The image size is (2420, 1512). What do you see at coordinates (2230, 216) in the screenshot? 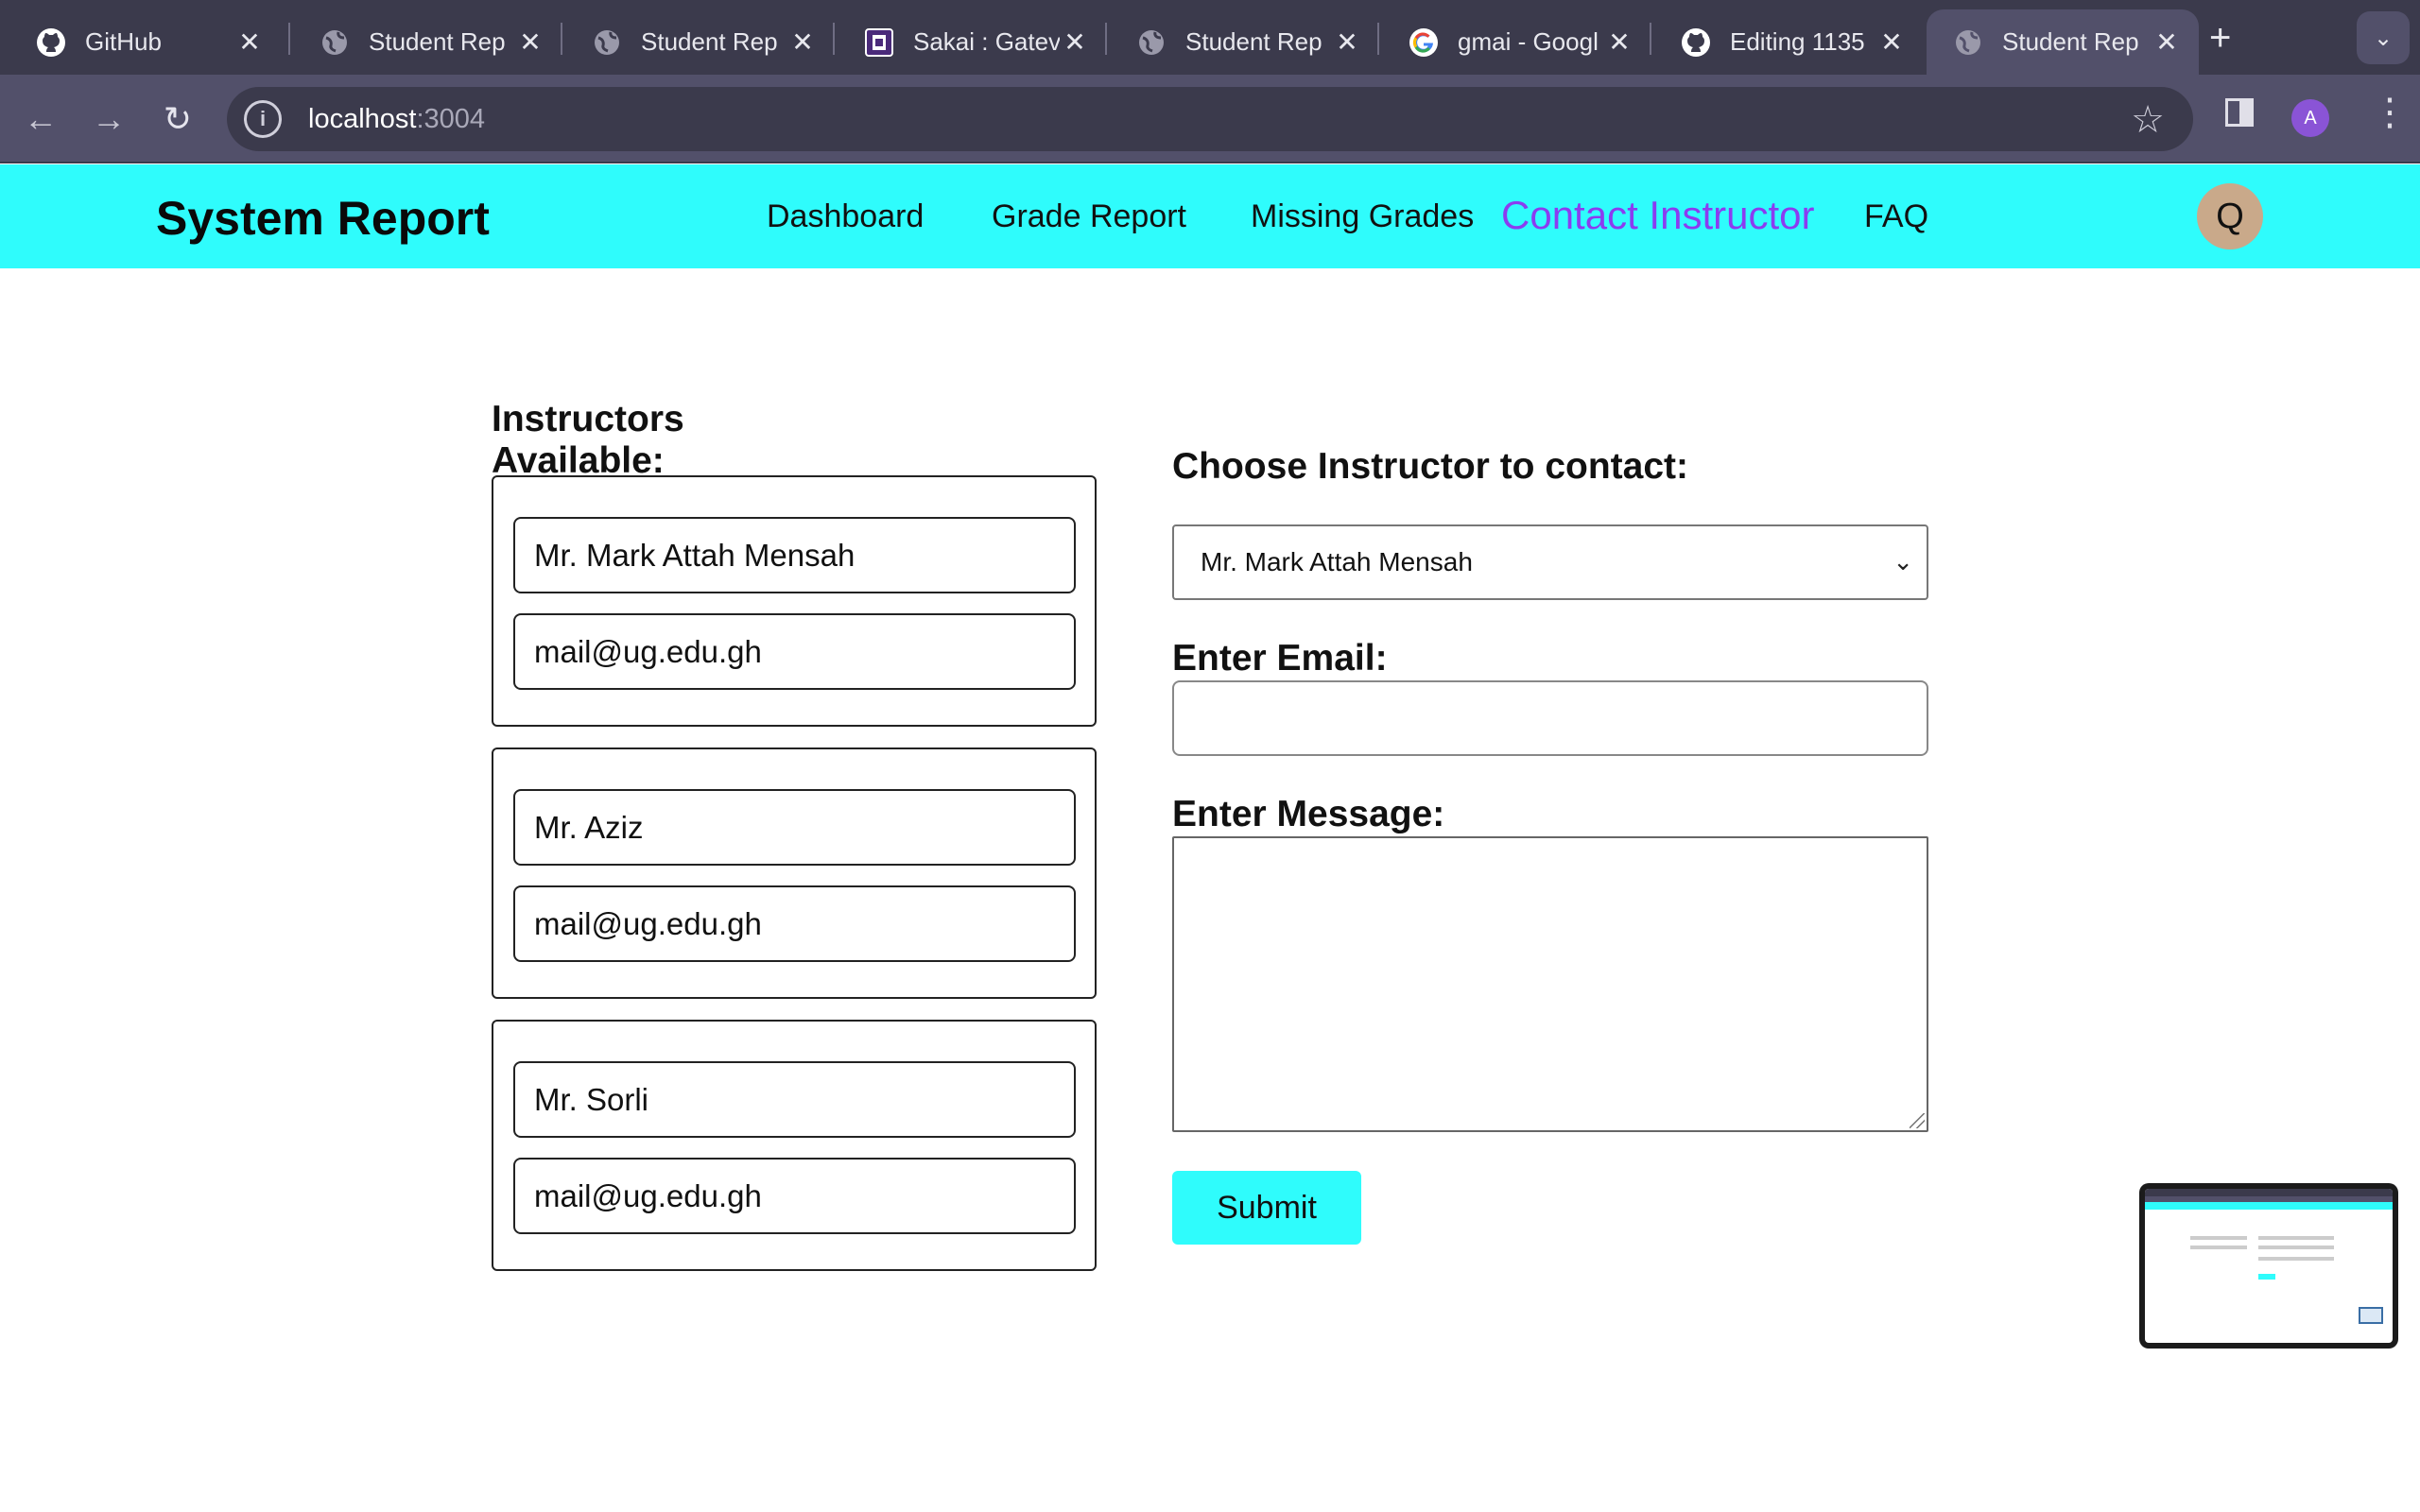
I see `user-avatar: Q` at bounding box center [2230, 216].